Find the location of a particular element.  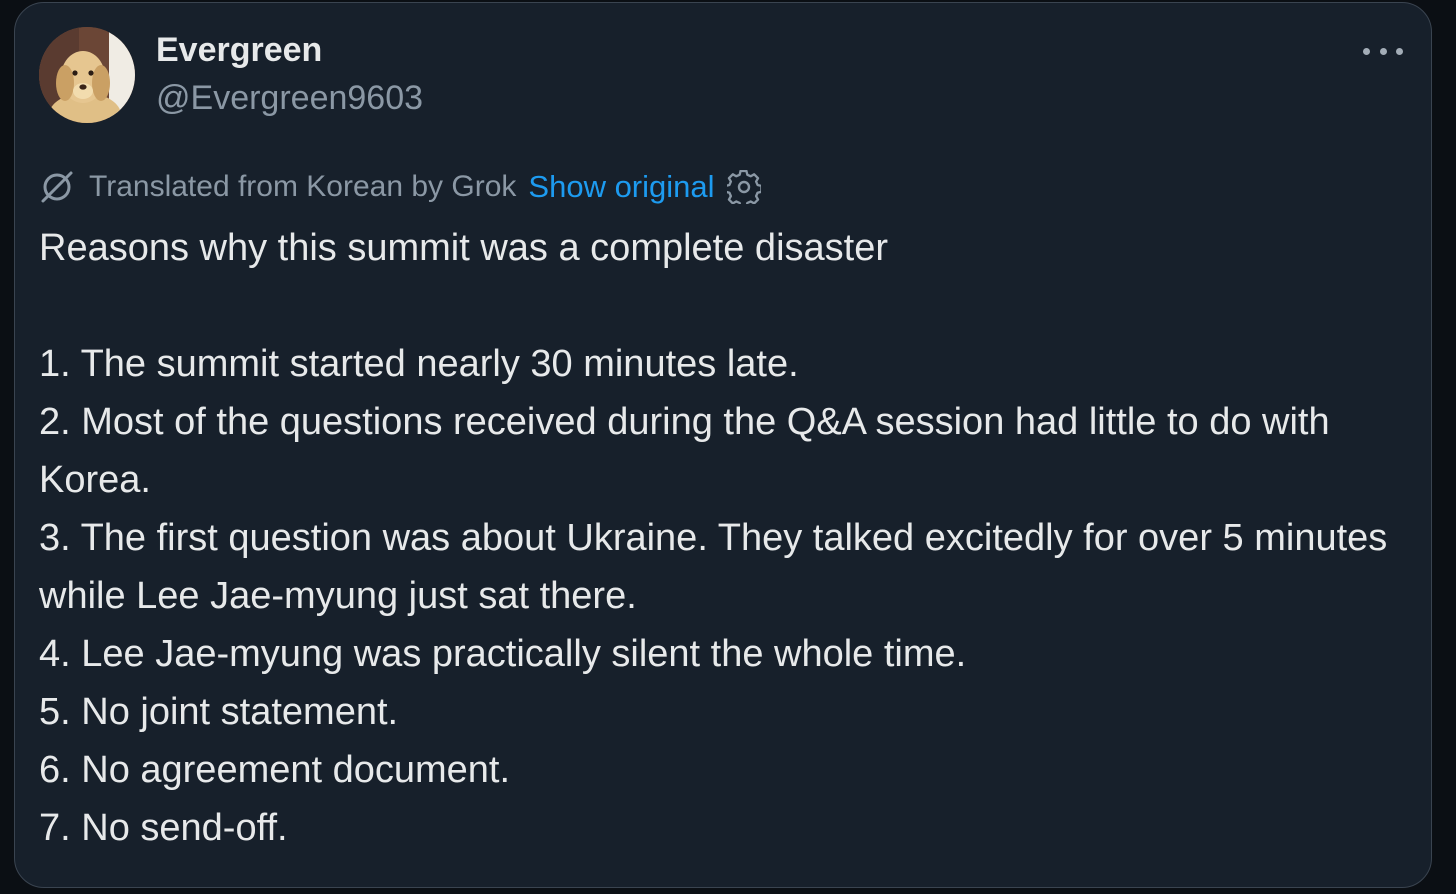

author-name: Evergreen is located at coordinates (239, 50).